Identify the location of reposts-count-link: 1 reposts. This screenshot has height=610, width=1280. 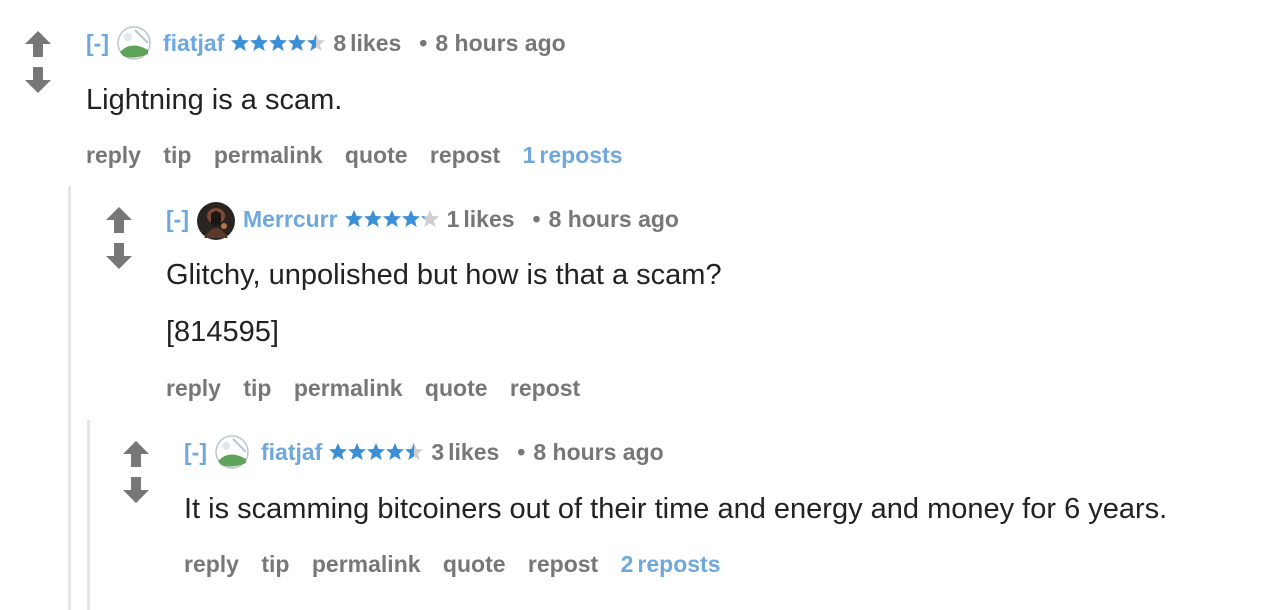
(581, 155).